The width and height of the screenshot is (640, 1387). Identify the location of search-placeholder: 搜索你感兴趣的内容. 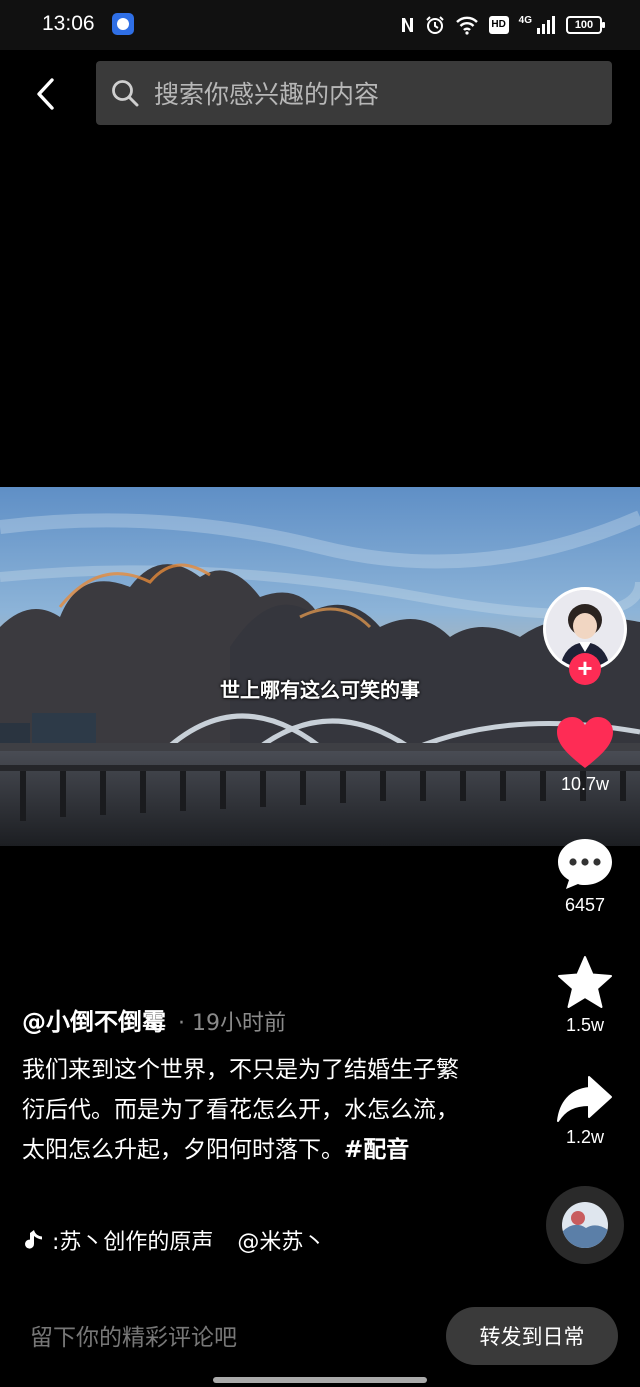
(267, 94).